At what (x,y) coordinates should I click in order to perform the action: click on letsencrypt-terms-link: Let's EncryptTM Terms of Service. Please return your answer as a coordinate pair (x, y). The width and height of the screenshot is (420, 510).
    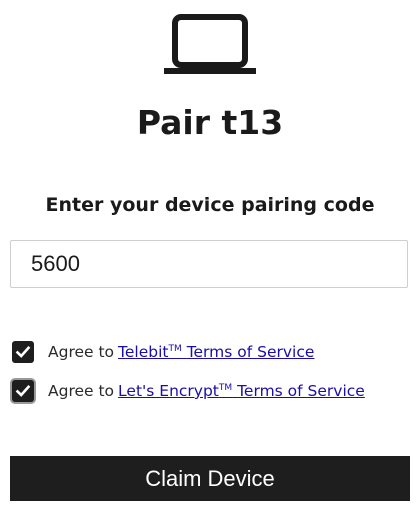
    Looking at the image, I should click on (241, 391).